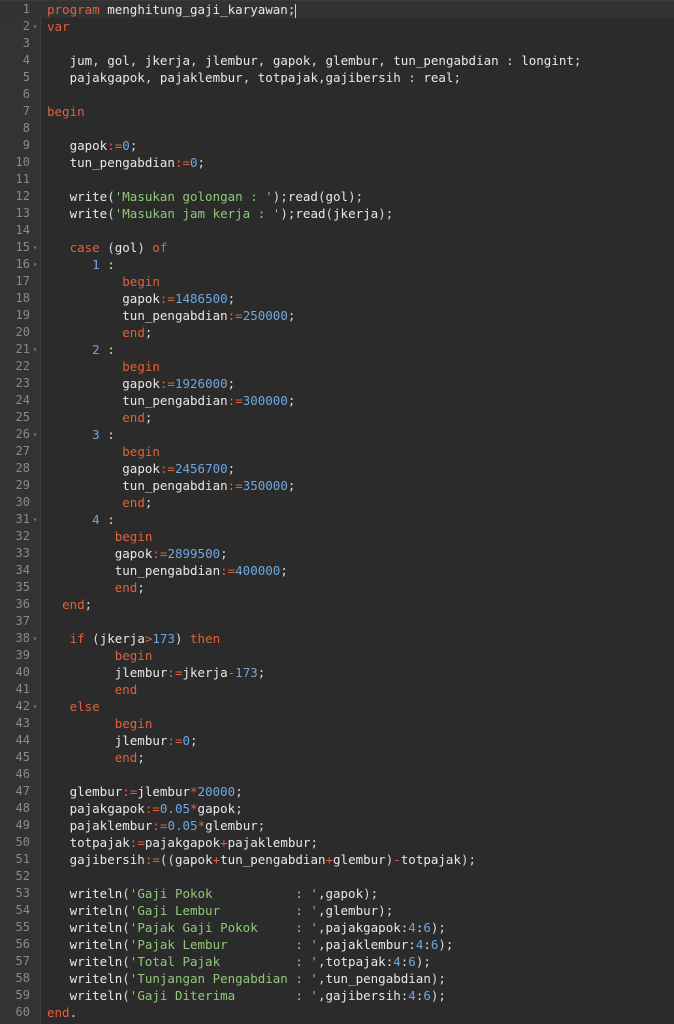 Image resolution: width=674 pixels, height=1024 pixels. I want to click on code-line: 23 gapok:=1926000;, so click(337, 383).